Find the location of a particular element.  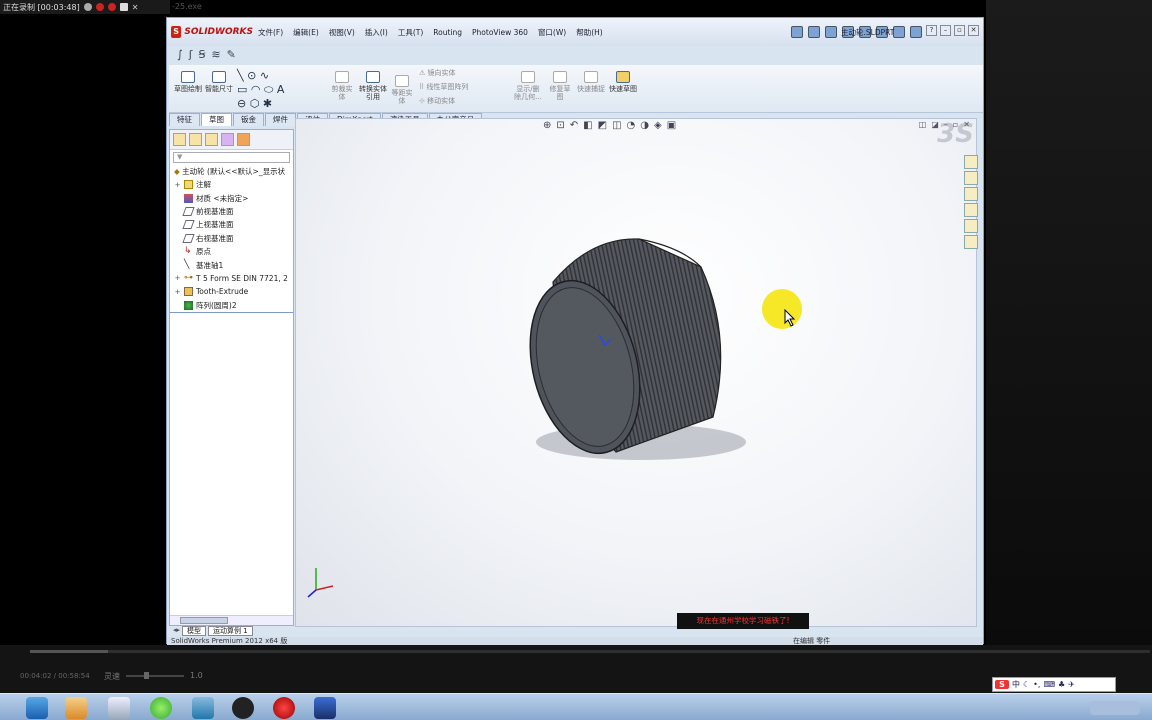

open-icon is located at coordinates (814, 32).